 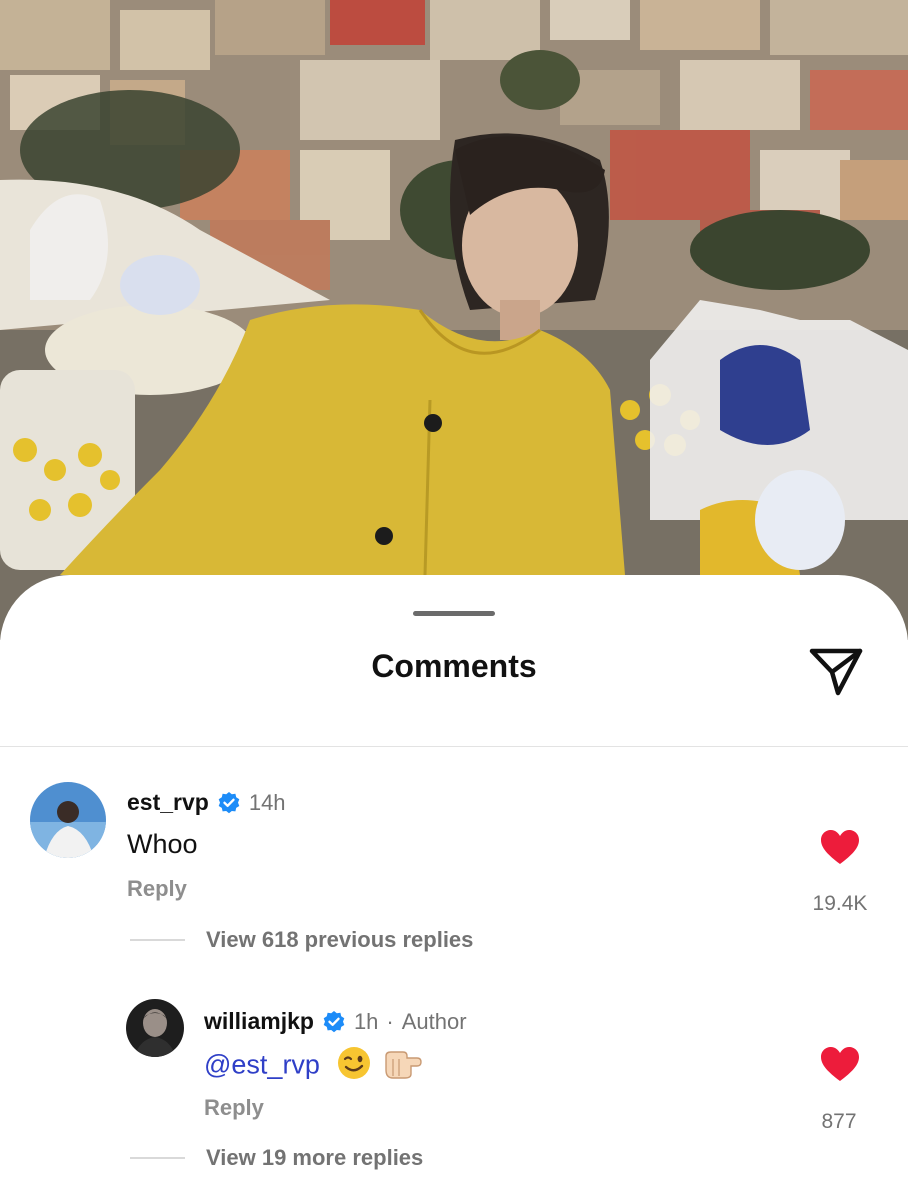 I want to click on sheet-title: Comments, so click(x=454, y=666).